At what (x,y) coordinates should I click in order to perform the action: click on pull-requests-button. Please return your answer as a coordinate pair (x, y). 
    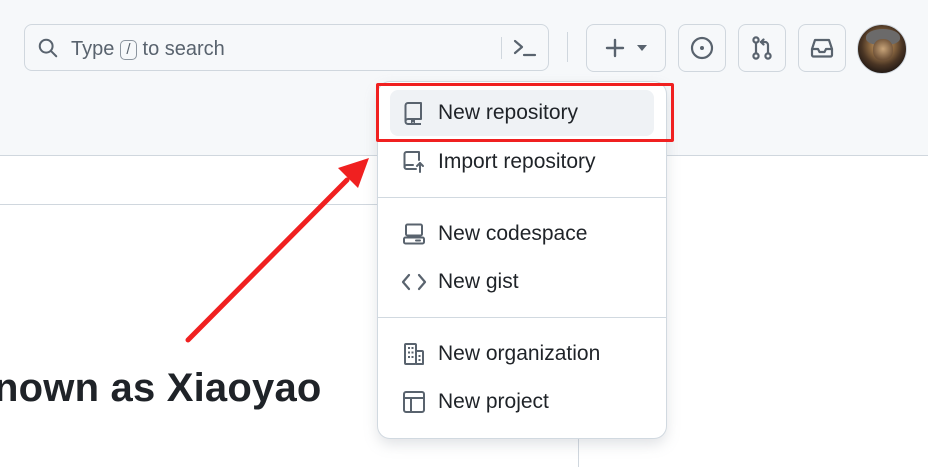
    Looking at the image, I should click on (762, 48).